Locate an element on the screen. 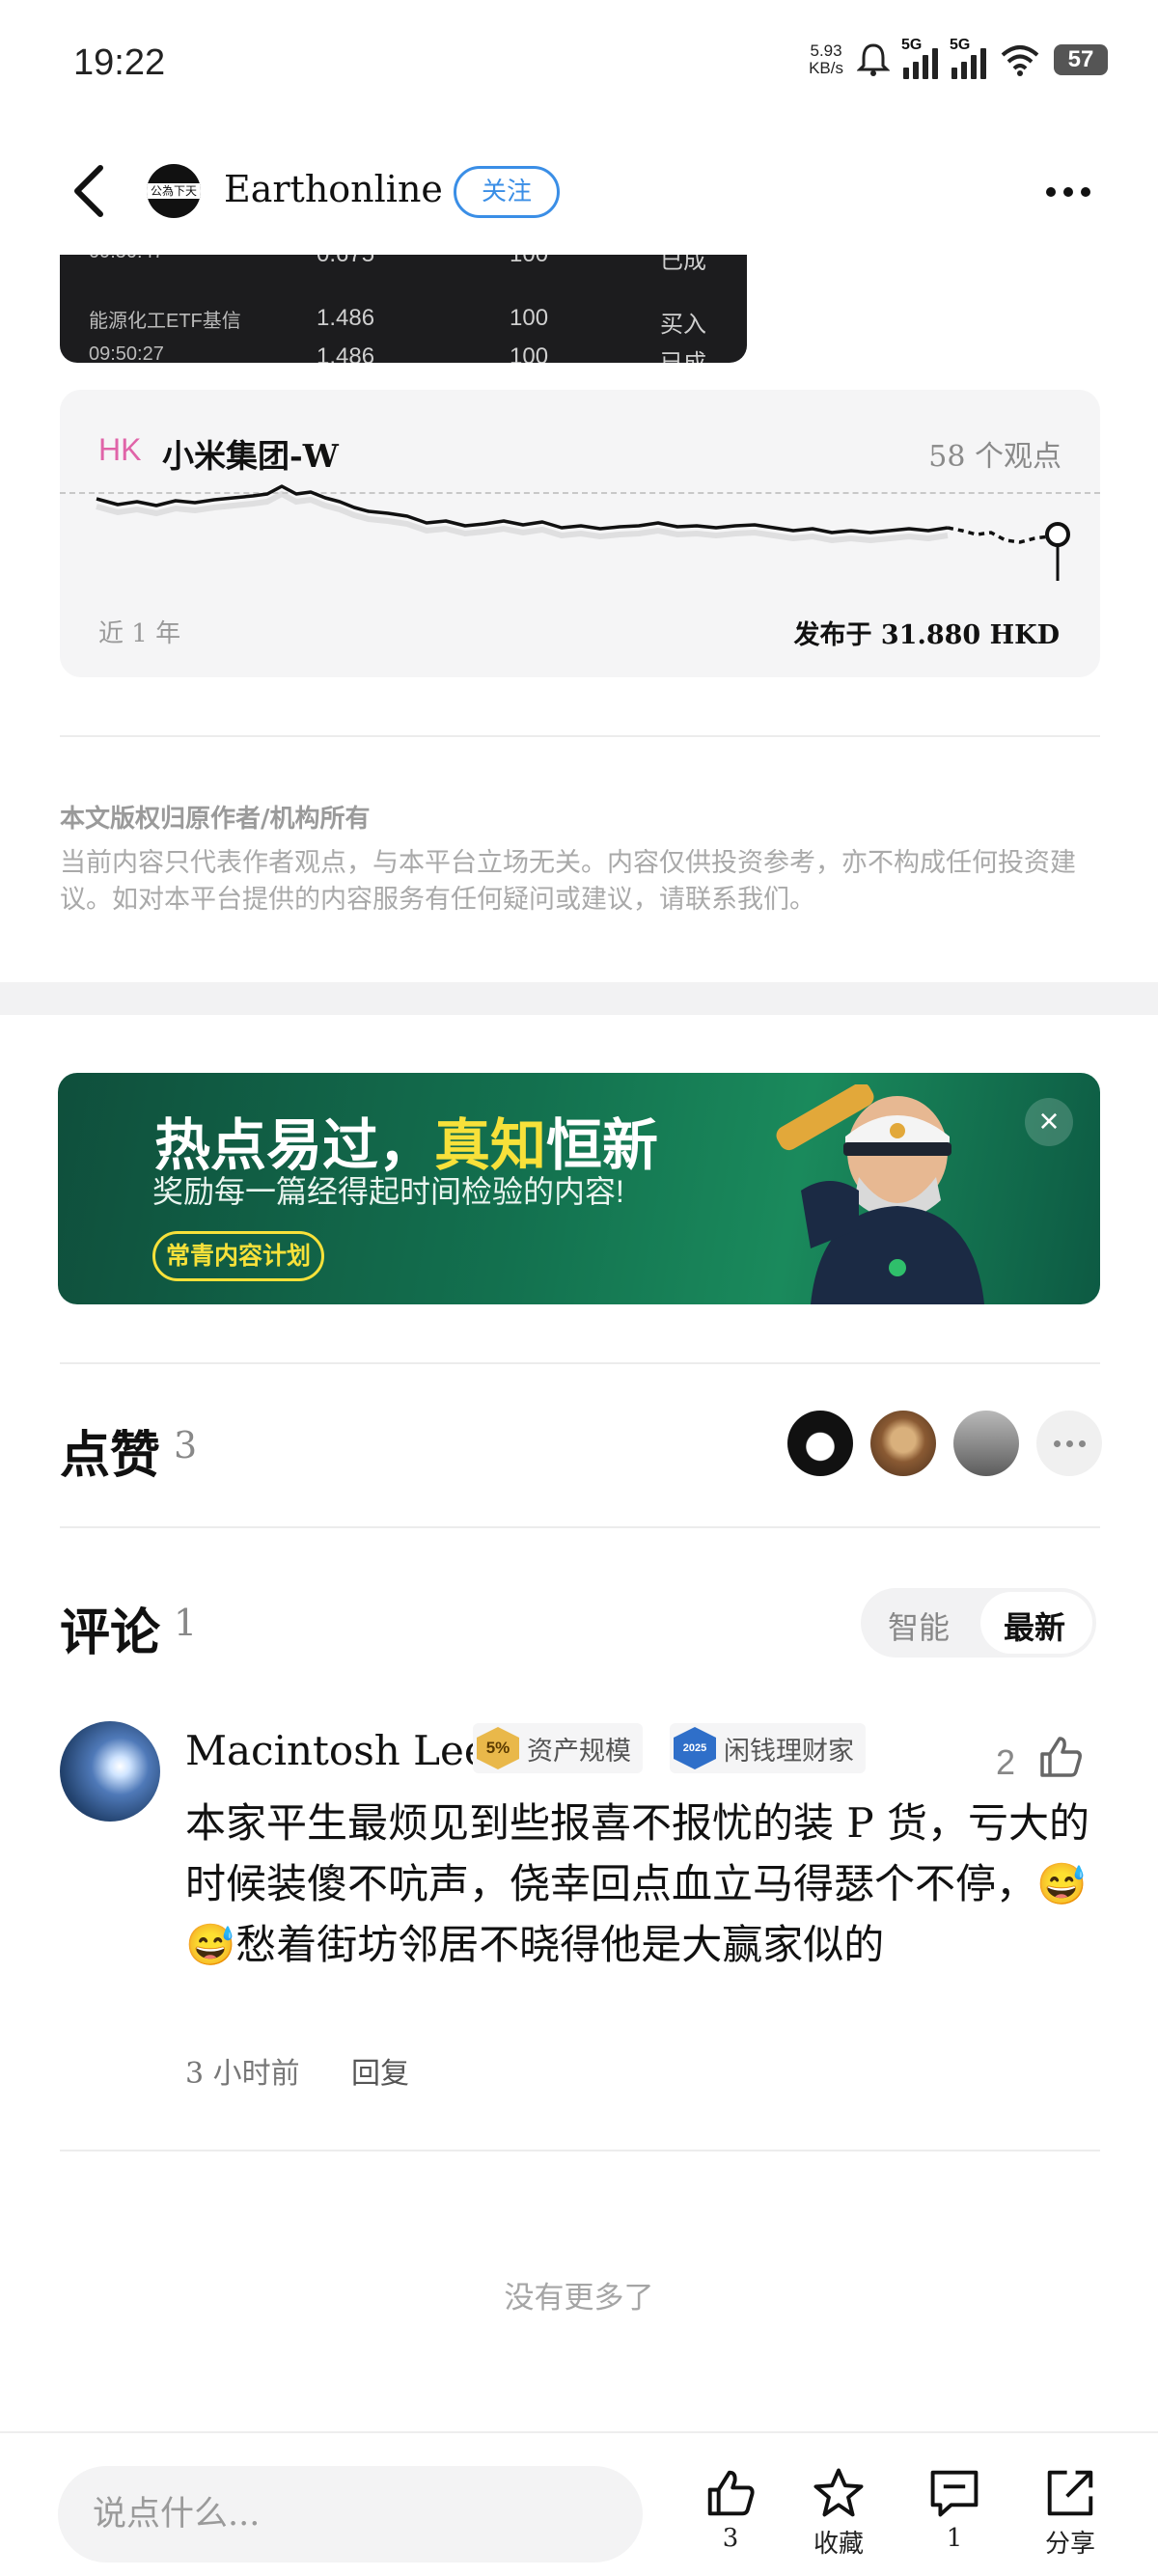  like-action: 3 is located at coordinates (730, 2509).